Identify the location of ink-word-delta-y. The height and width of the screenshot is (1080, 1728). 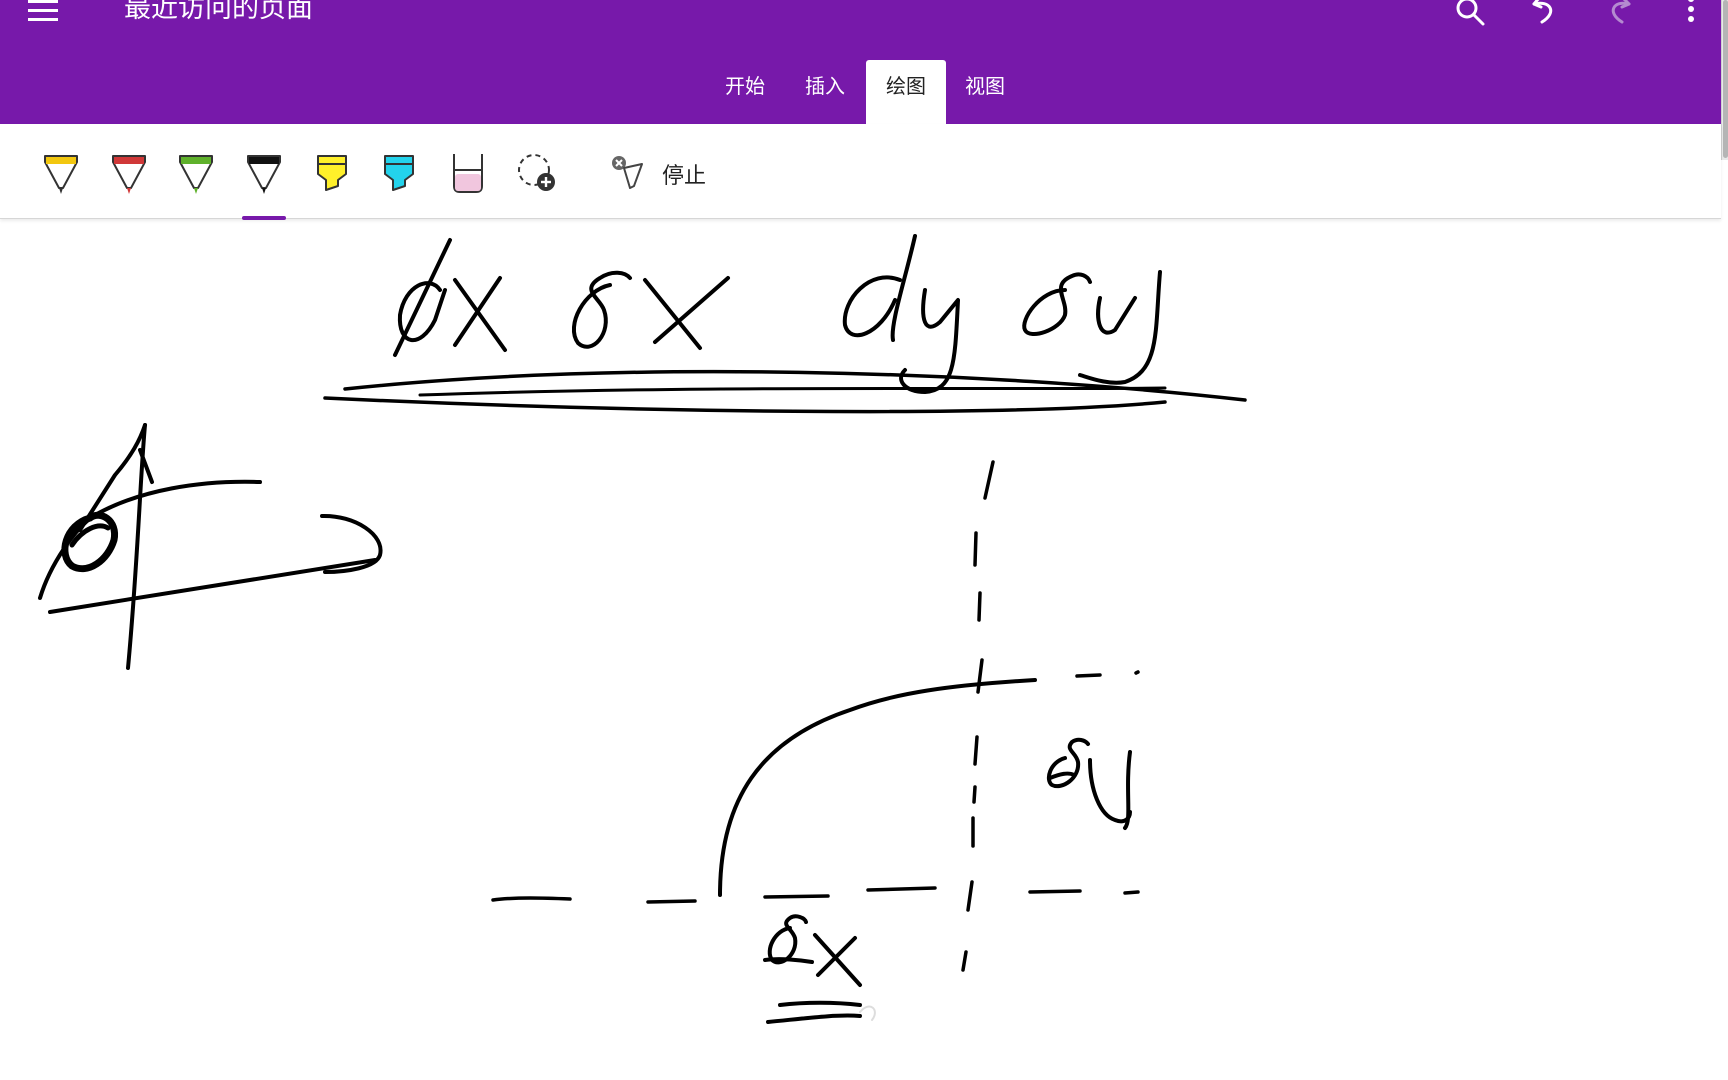
(1092, 327).